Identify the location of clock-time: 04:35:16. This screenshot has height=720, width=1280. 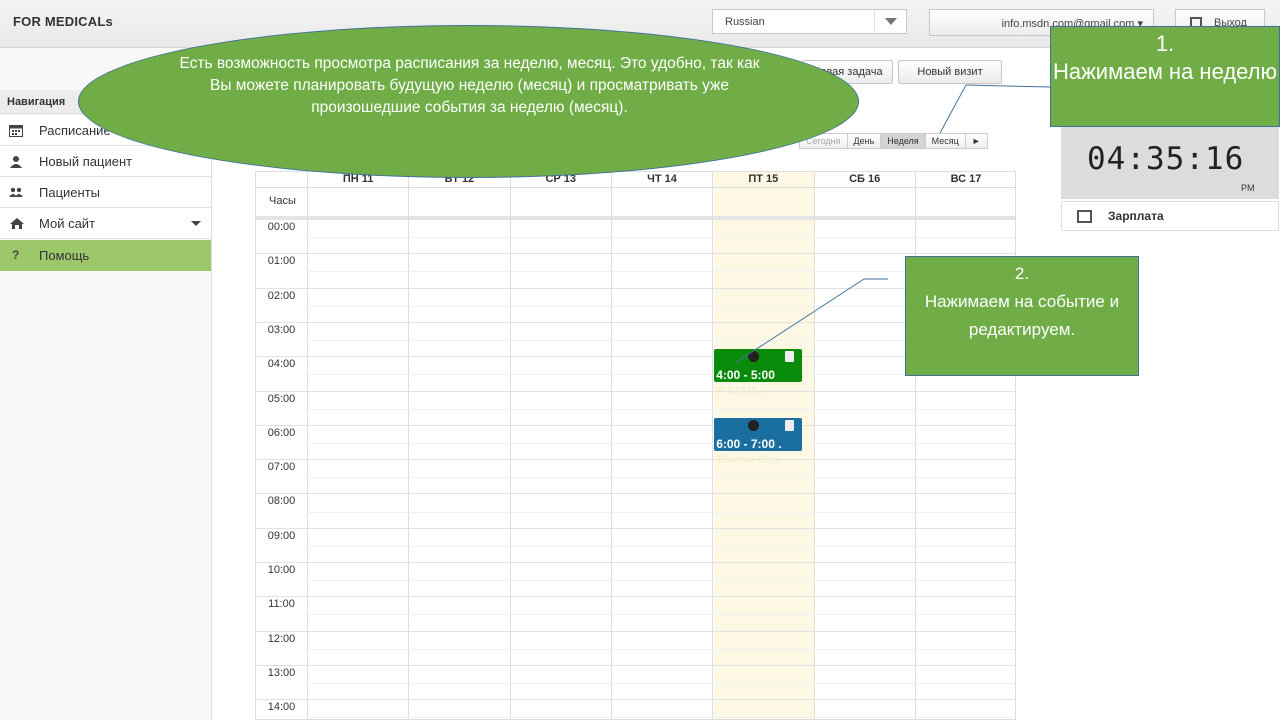
(1166, 159).